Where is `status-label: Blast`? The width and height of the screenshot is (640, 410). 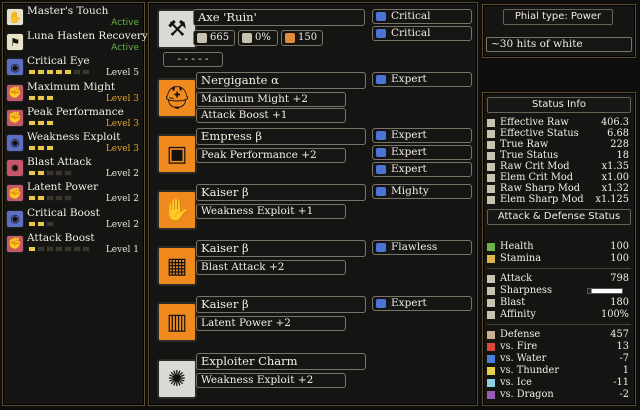
status-label: Blast is located at coordinates (513, 302).